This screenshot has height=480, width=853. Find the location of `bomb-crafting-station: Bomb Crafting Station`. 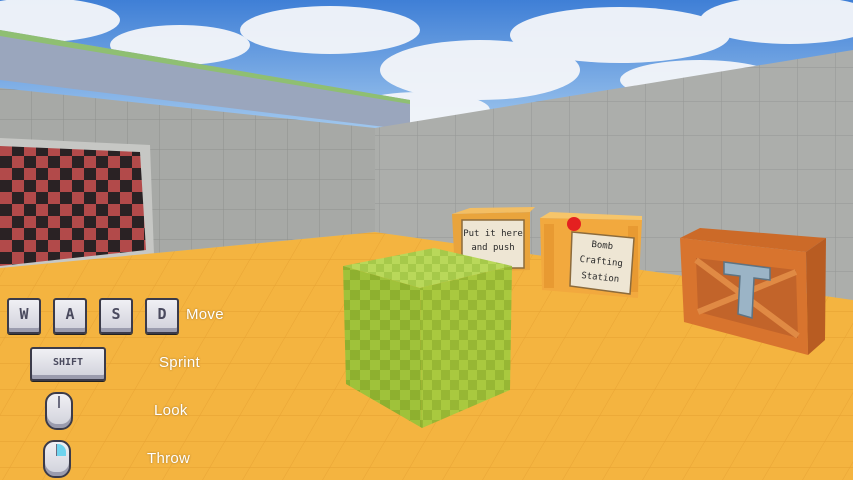

bomb-crafting-station: Bomb Crafting Station is located at coordinates (591, 255).